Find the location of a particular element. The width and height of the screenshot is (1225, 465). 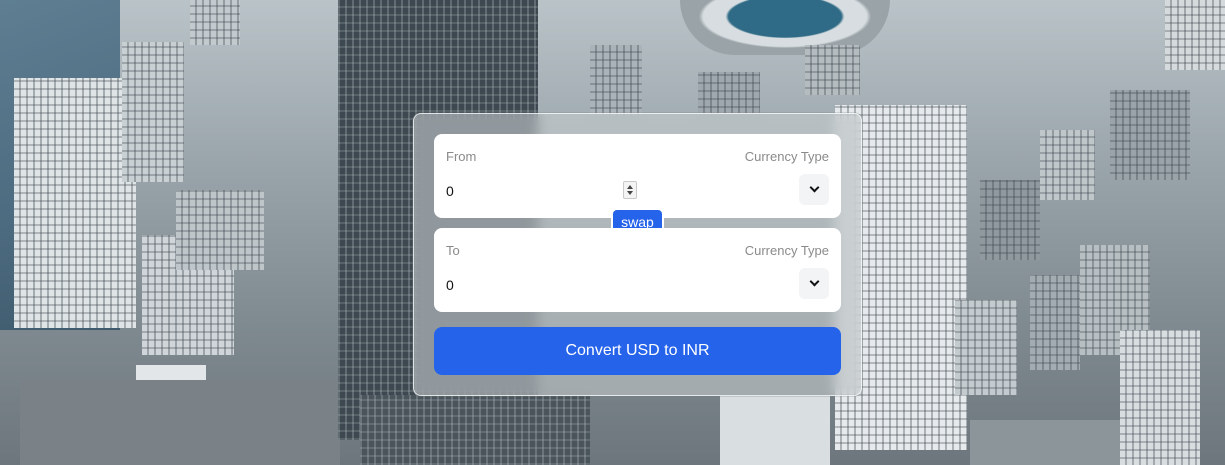

spinner-up-icon is located at coordinates (630, 187).